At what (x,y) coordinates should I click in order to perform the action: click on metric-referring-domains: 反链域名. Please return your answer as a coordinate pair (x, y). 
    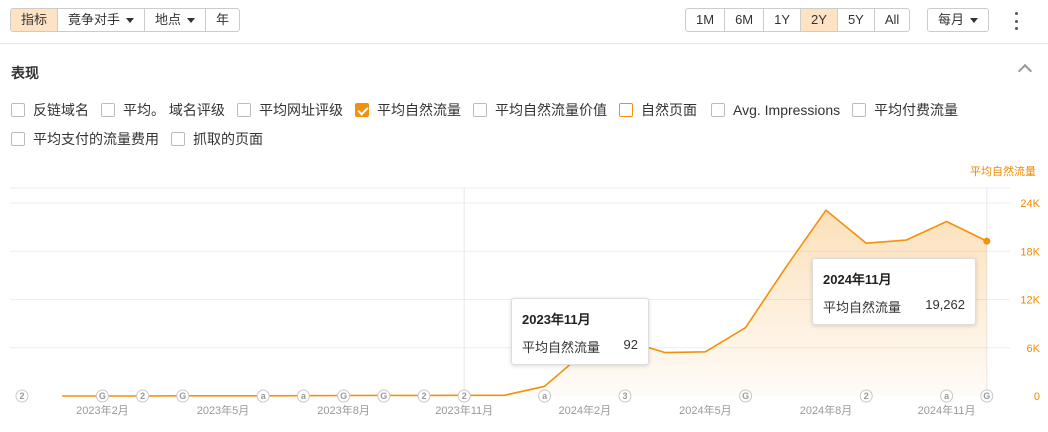
    Looking at the image, I should click on (50, 110).